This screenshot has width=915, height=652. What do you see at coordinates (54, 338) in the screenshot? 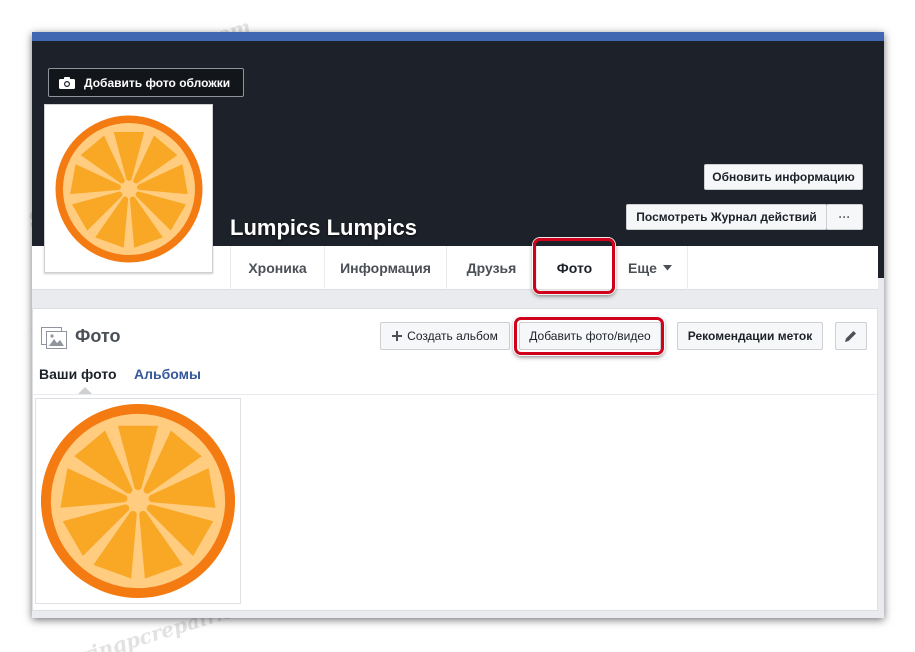
I see `photos-icon` at bounding box center [54, 338].